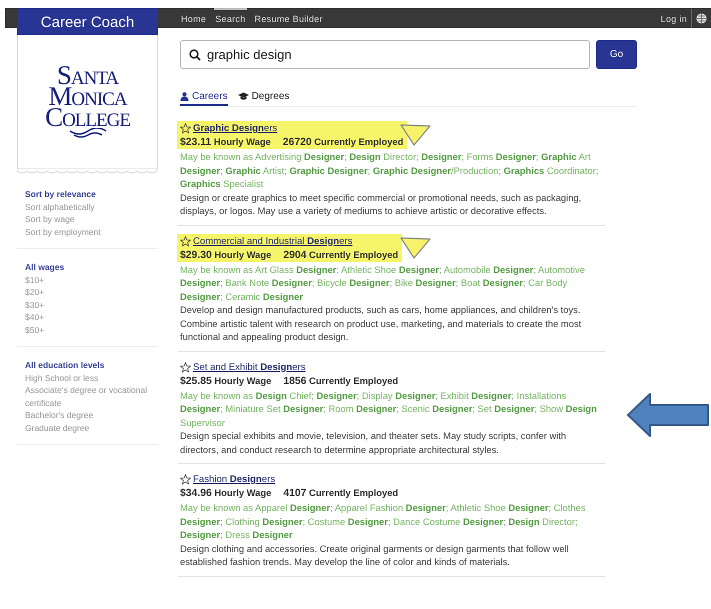  I want to click on sidebar-filter-link: All wages, so click(87, 267).